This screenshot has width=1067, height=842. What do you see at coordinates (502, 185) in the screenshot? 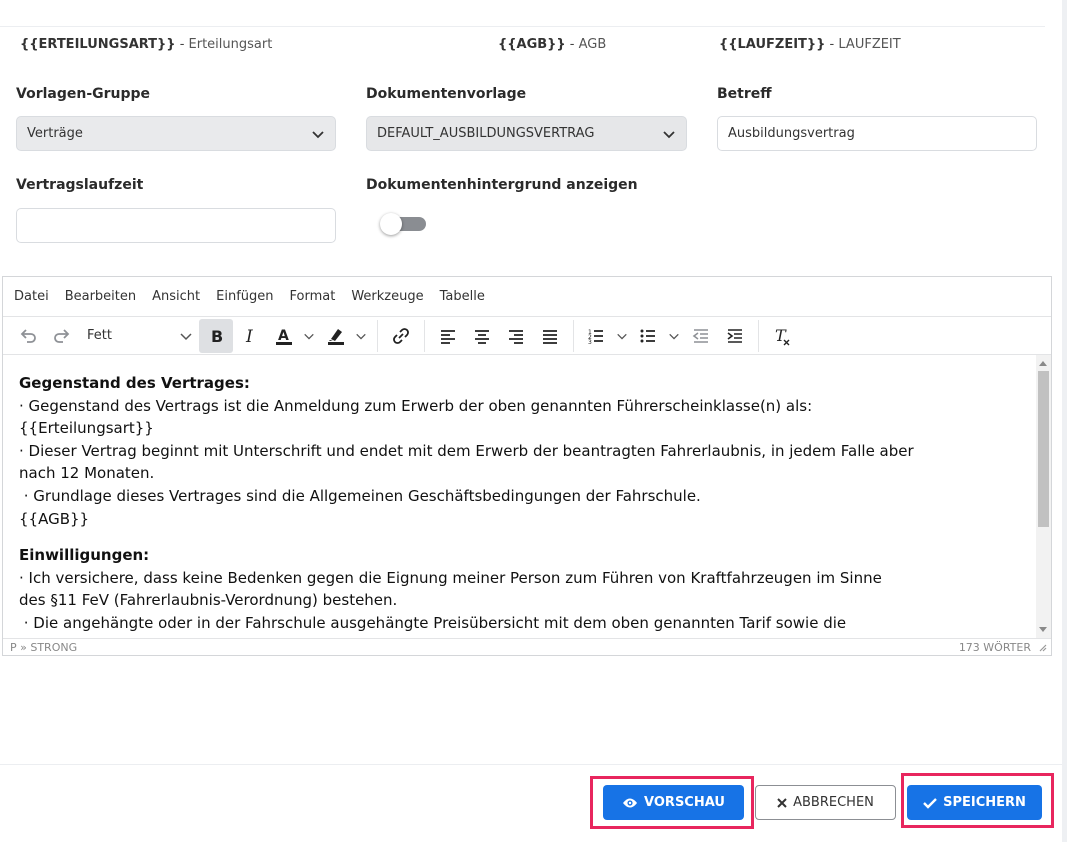
I see `hintergrund-label: Dokumentenhintergrund anzeigen` at bounding box center [502, 185].